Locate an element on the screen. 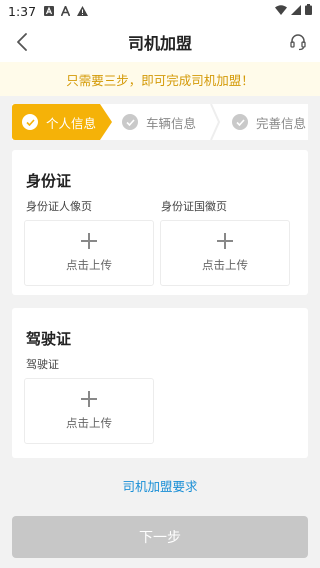 The width and height of the screenshot is (320, 568). step-complete-info: 完善信息 is located at coordinates (265, 122).